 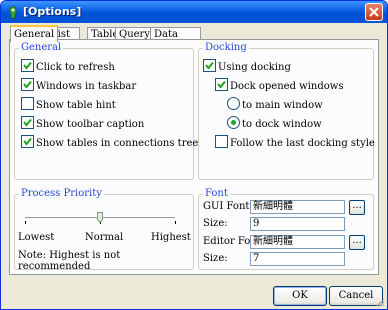 What do you see at coordinates (100, 217) in the screenshot?
I see `priority-slider-thumb` at bounding box center [100, 217].